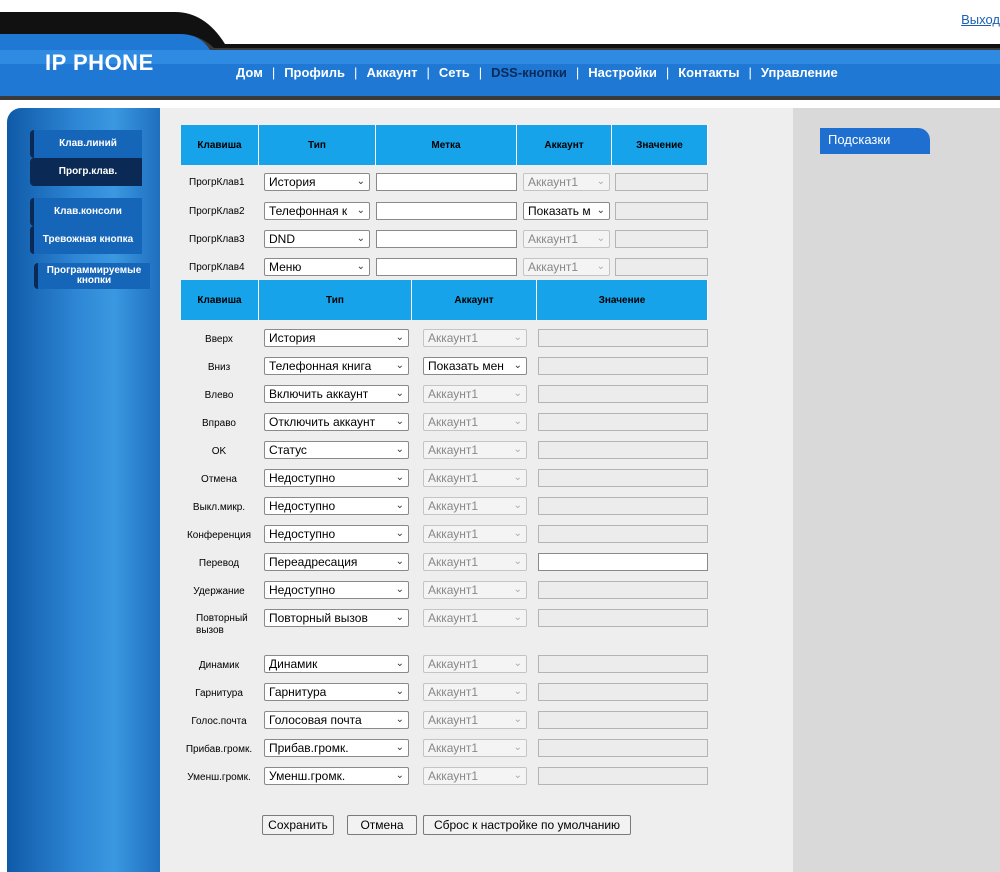  I want to click on navkey-type-select: Телефонная книга ⌄, so click(336, 366).